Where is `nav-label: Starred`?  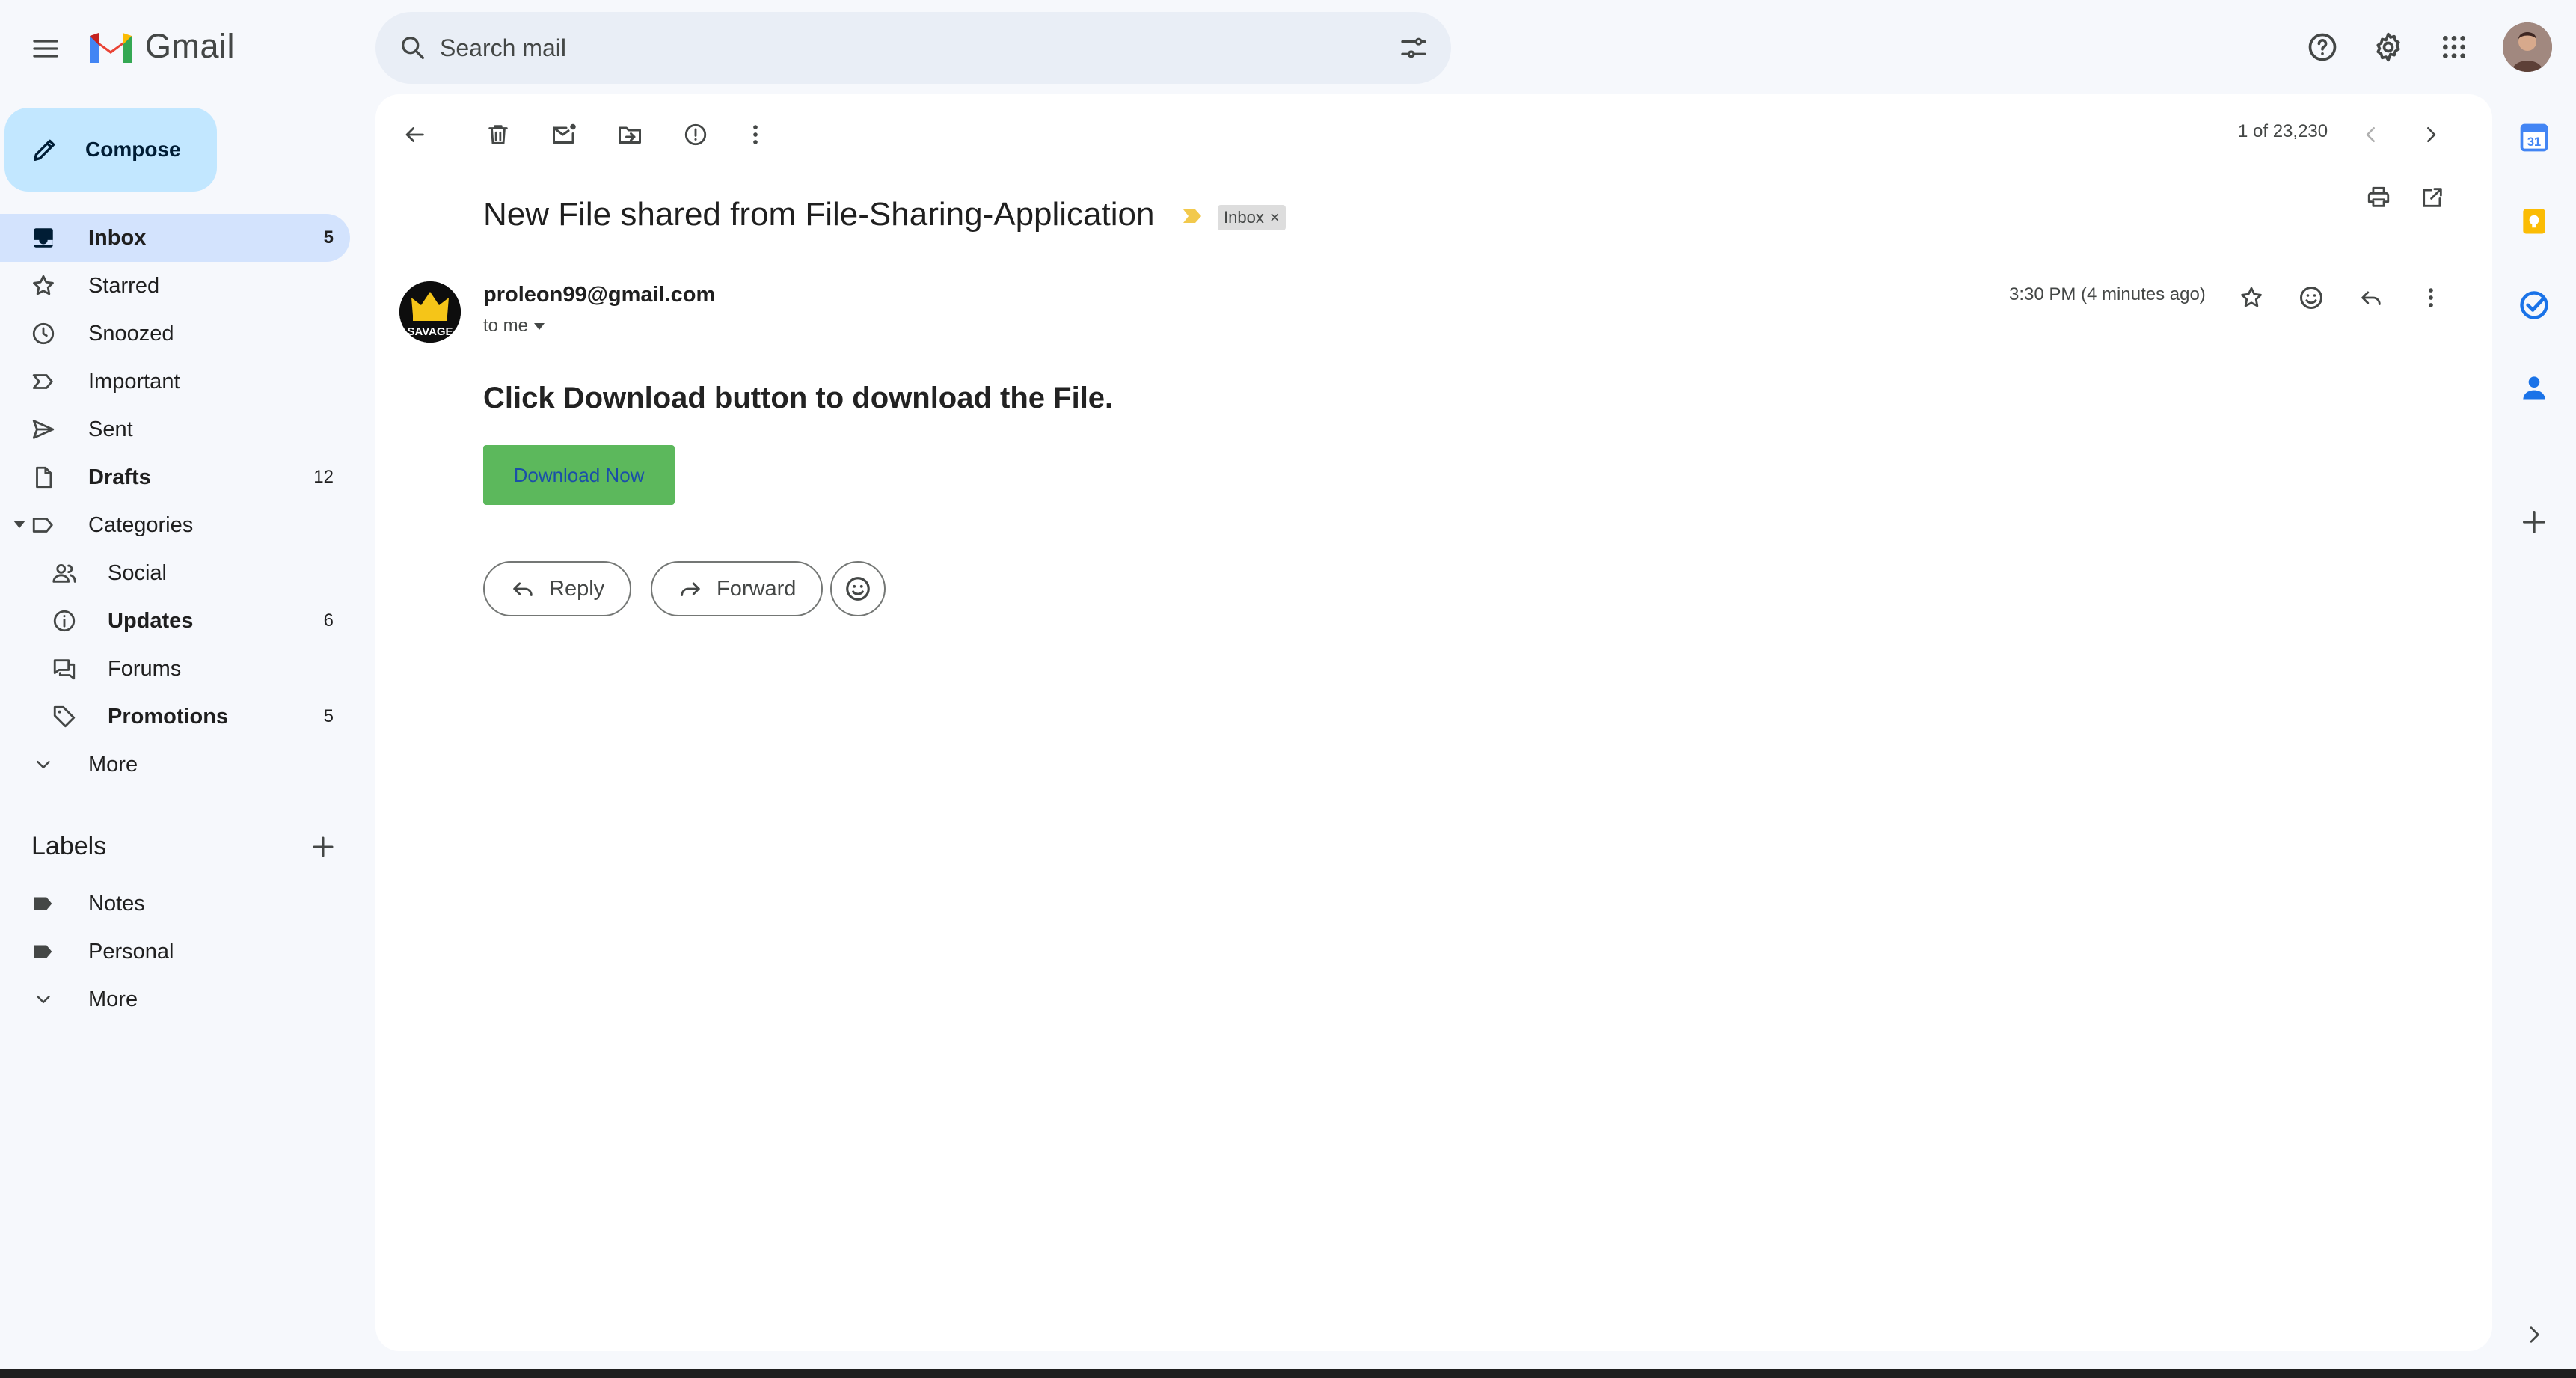
nav-label: Starred is located at coordinates (124, 285).